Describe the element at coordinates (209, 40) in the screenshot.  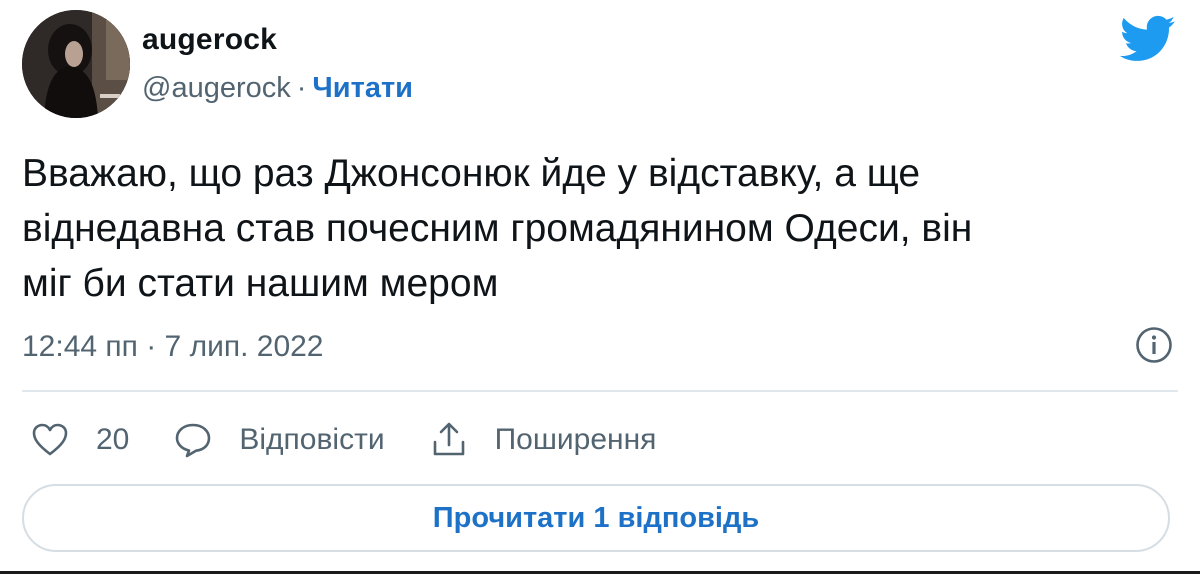
I see `author-display-name: augerock` at that location.